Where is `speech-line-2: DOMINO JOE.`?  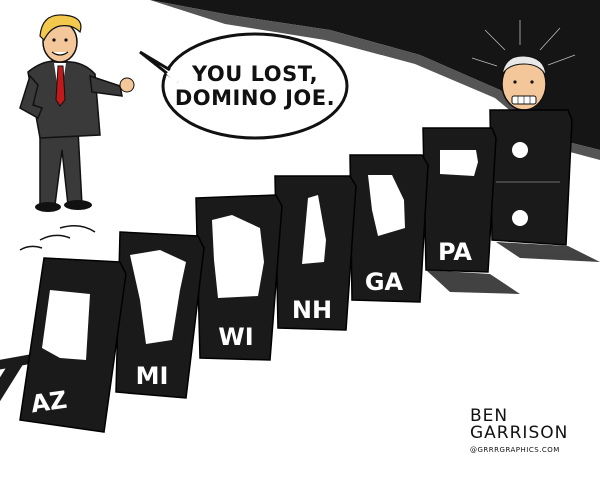
speech-line-2: DOMINO JOE. is located at coordinates (255, 98).